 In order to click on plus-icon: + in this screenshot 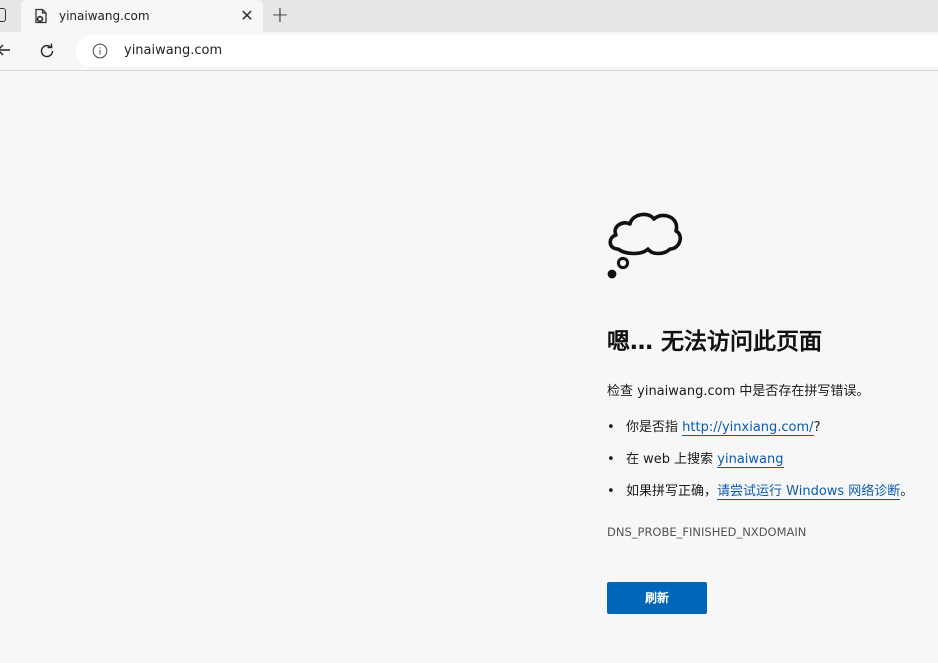, I will do `click(280, 16)`.